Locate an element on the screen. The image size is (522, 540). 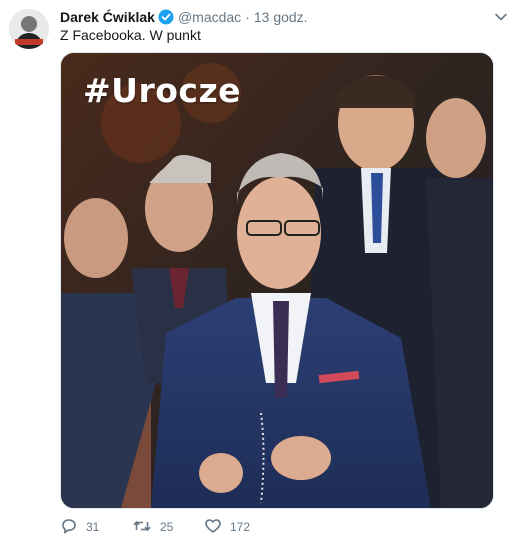
retweet-button: 25 is located at coordinates (168, 527).